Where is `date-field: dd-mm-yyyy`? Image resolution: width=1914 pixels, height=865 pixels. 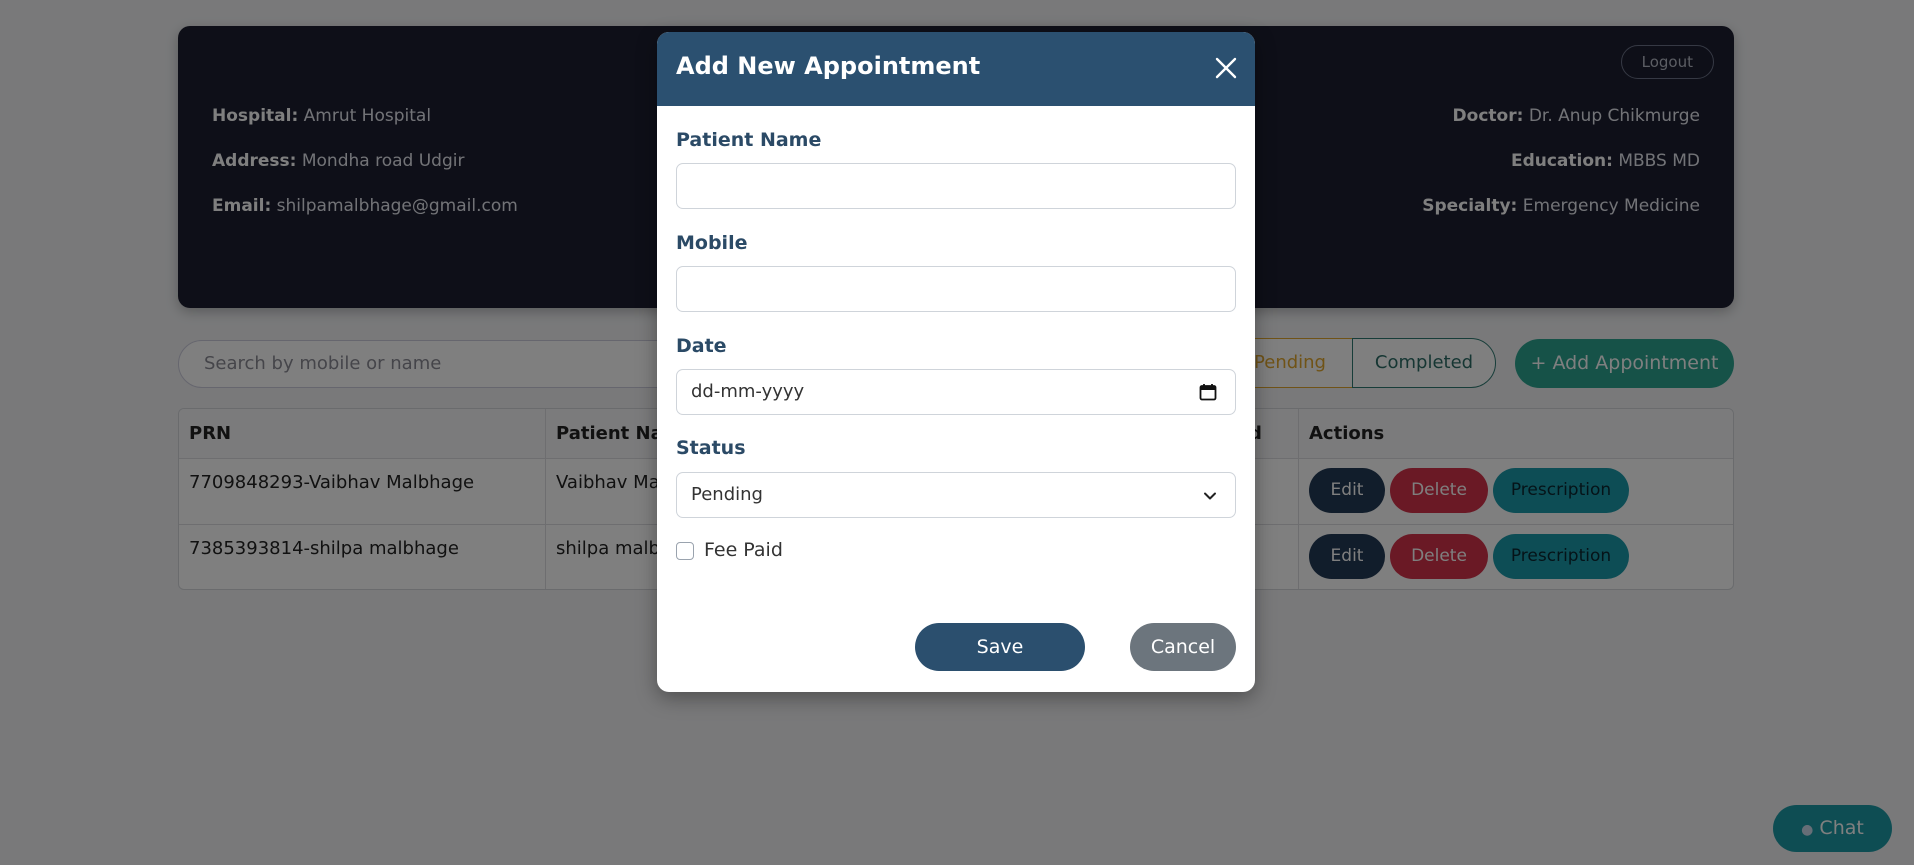 date-field: dd-mm-yyyy is located at coordinates (956, 392).